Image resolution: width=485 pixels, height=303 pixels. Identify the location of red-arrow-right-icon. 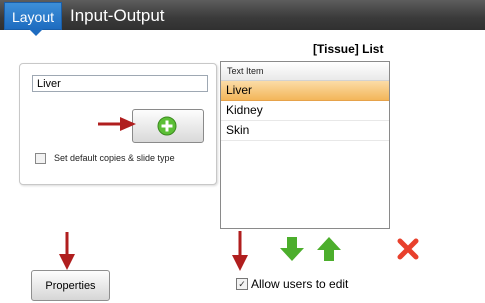
(117, 124).